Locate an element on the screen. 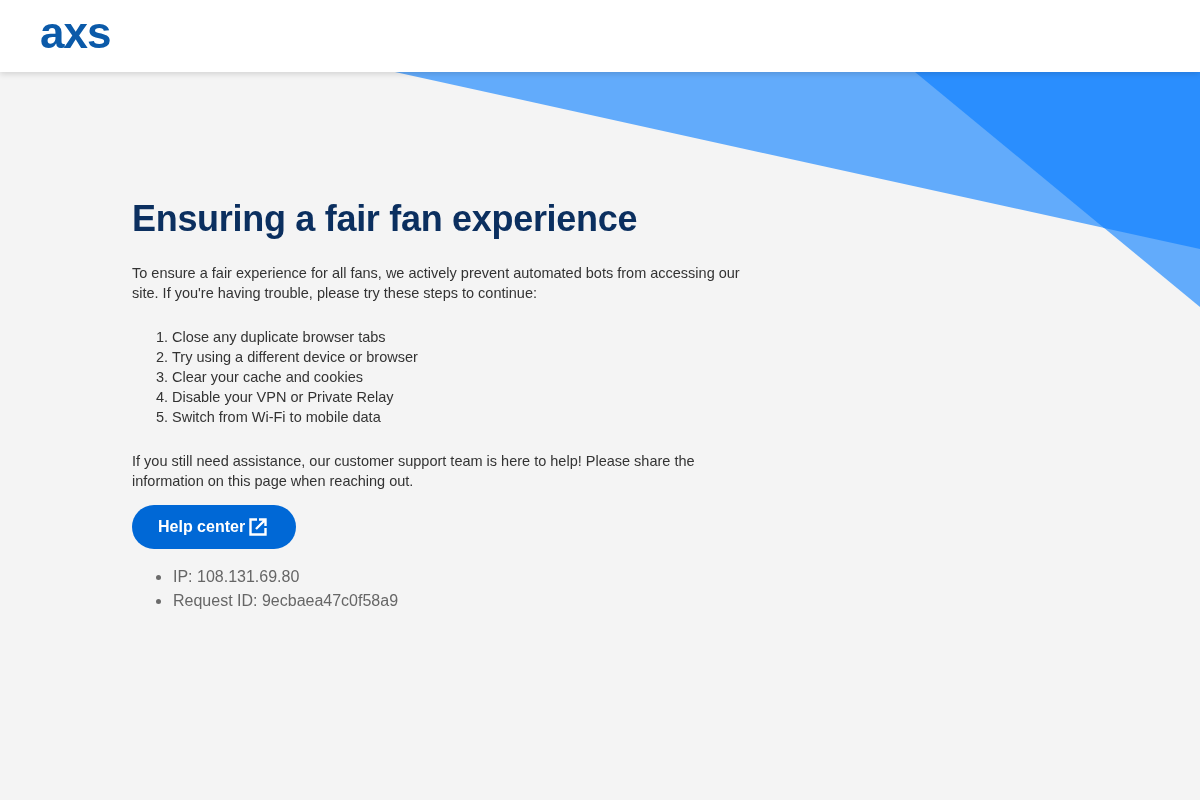 This screenshot has width=1200, height=800. page-heading: Ensuring a fair fan experience is located at coordinates (385, 219).